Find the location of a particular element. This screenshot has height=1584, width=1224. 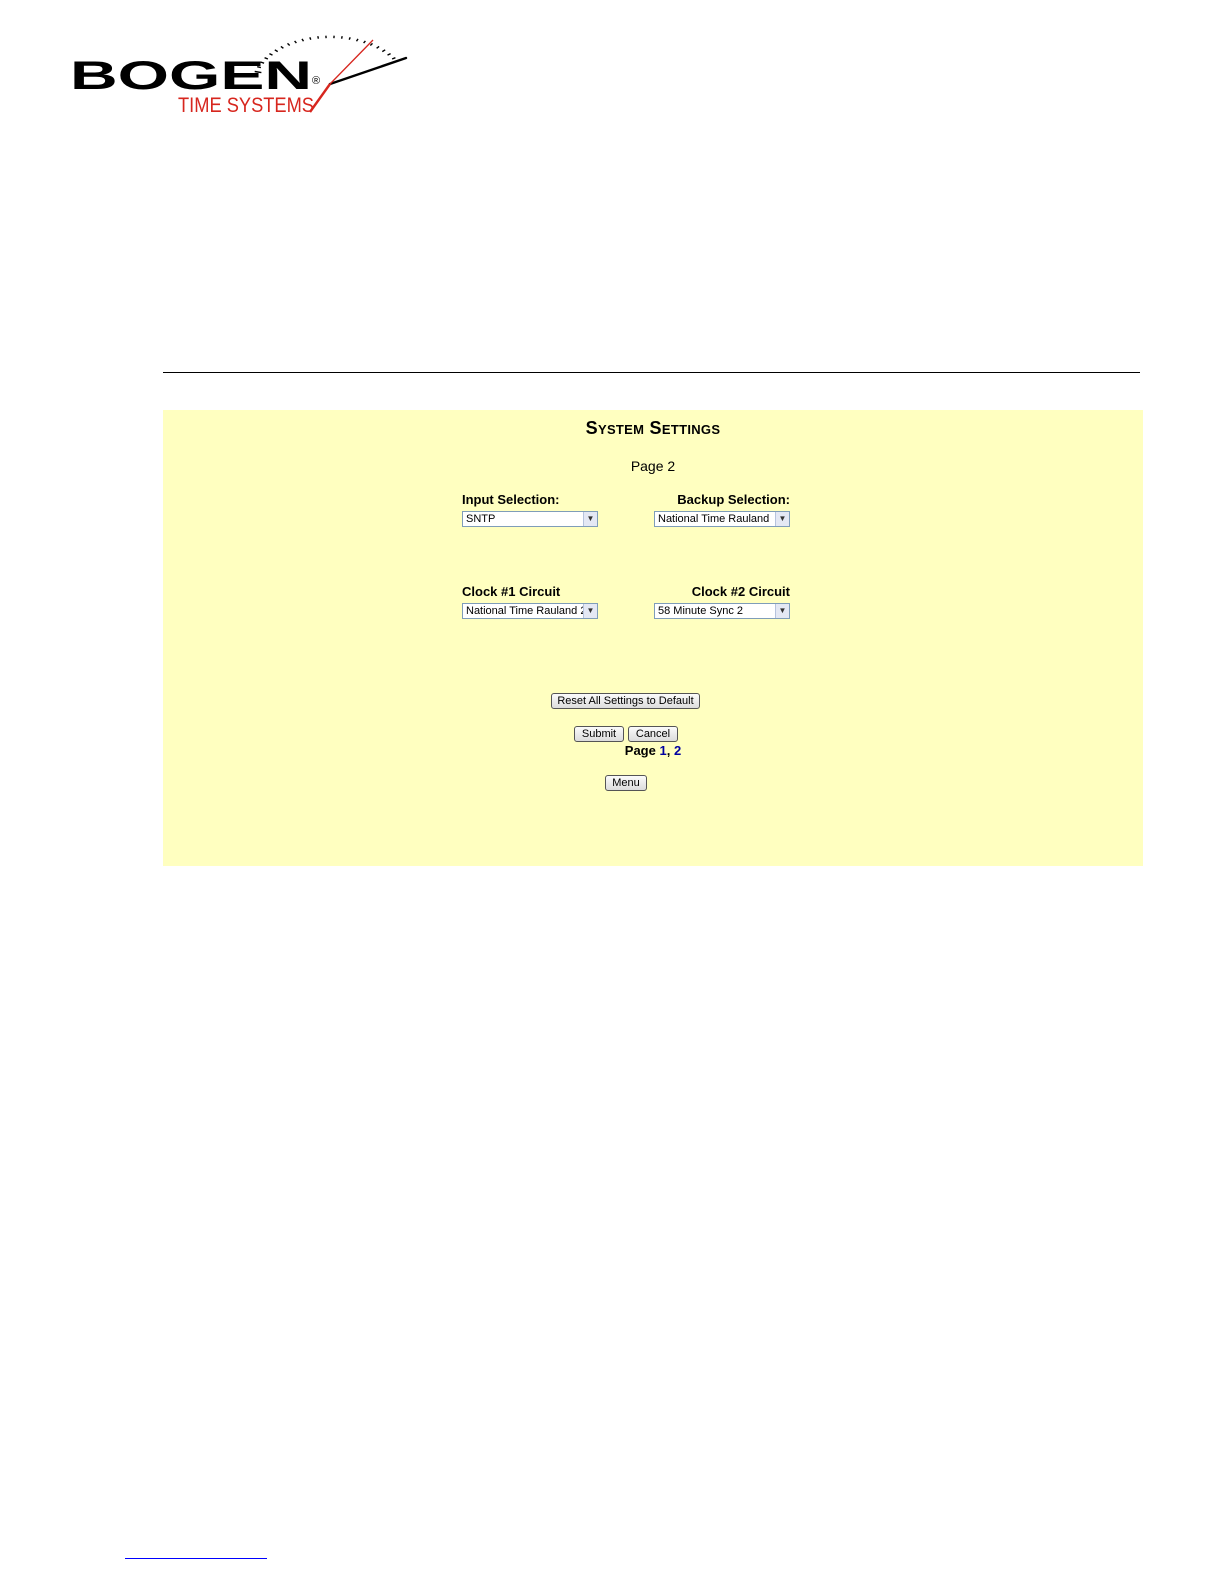

backup-selection-label: Backup Selection: is located at coordinates (733, 499).